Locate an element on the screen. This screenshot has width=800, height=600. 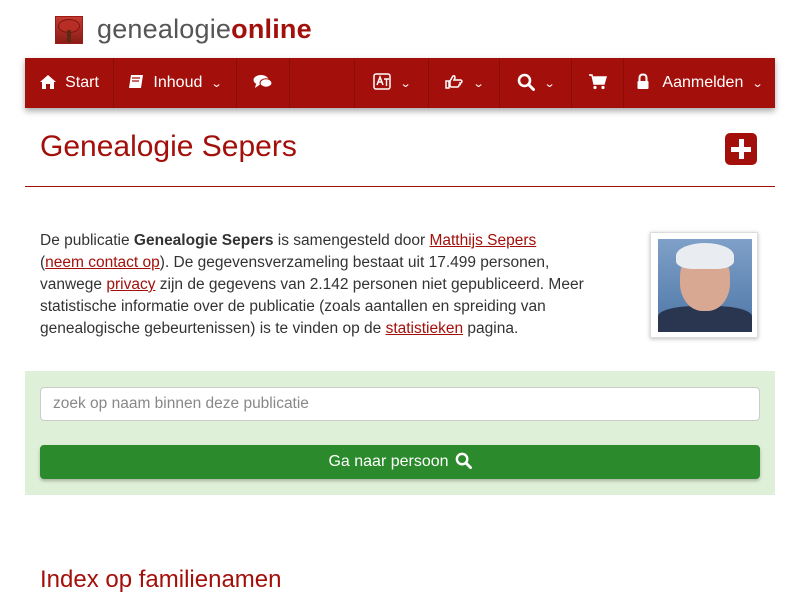
nav-start: Start is located at coordinates (69, 83).